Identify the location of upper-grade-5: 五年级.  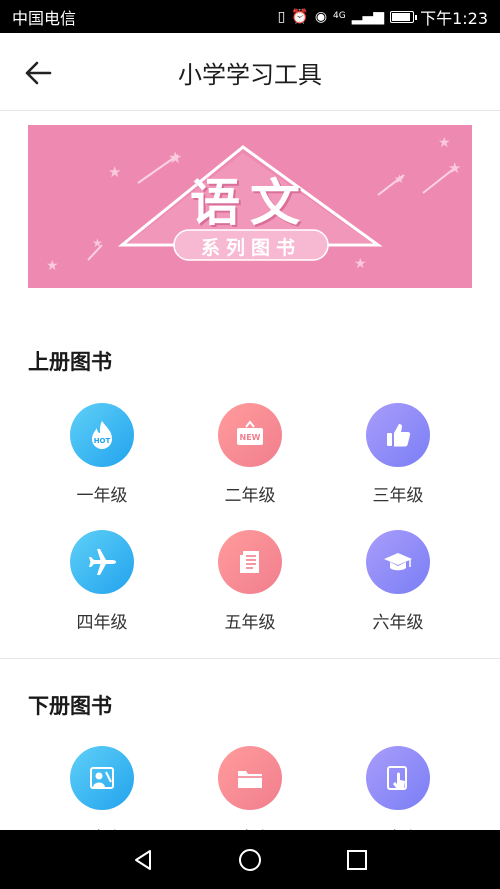
(250, 581).